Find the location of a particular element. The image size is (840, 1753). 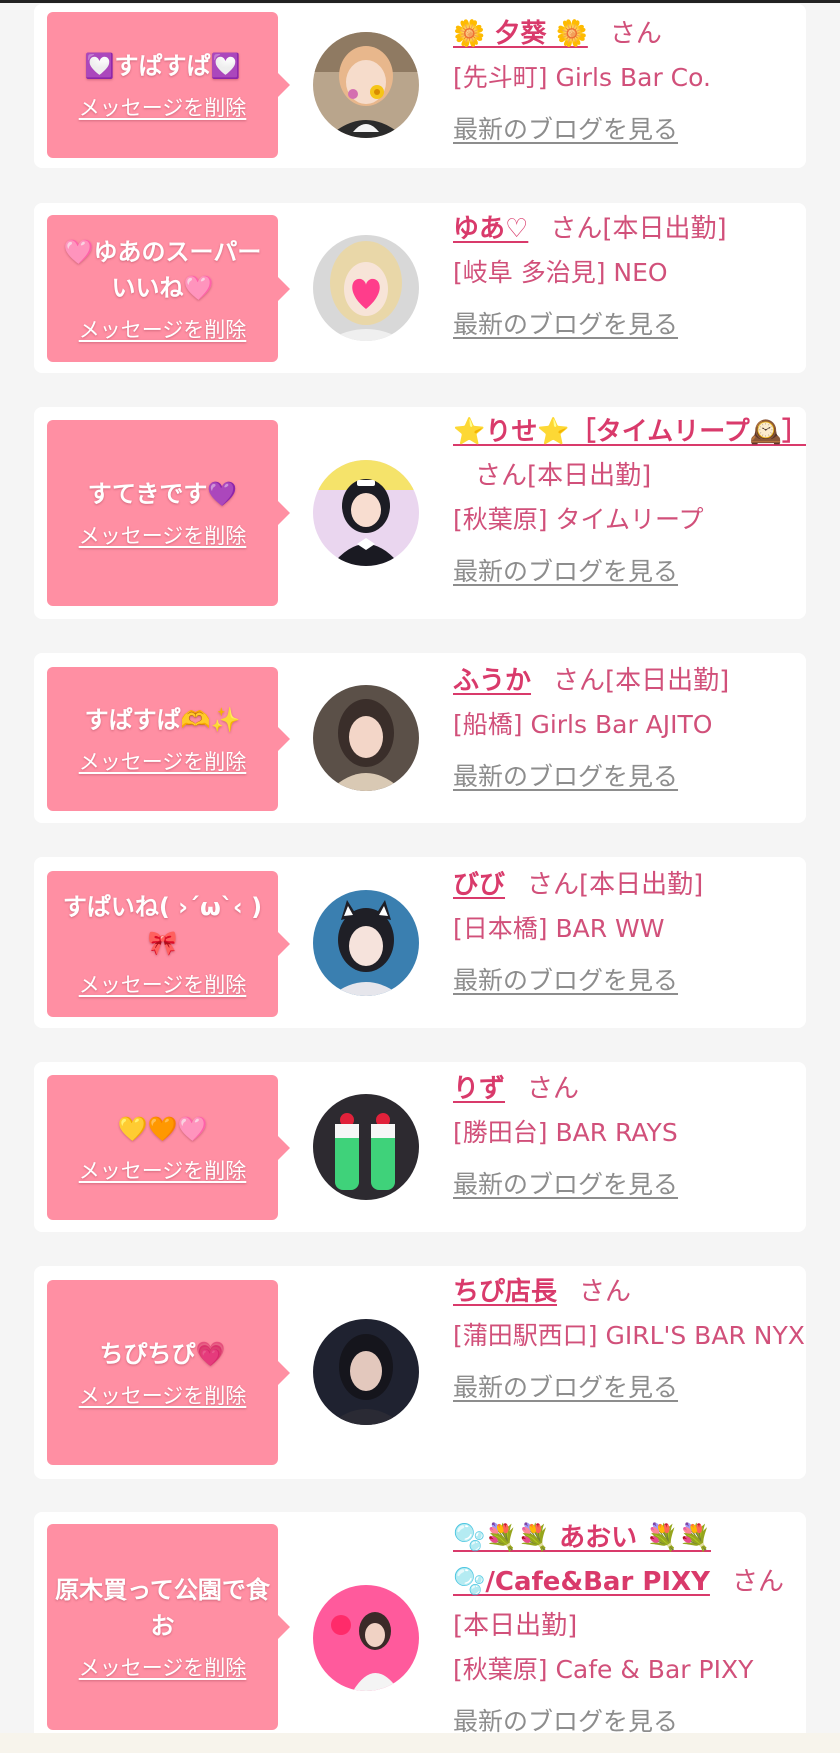

shop-name: [日本橋] BAR WW is located at coordinates (559, 928).